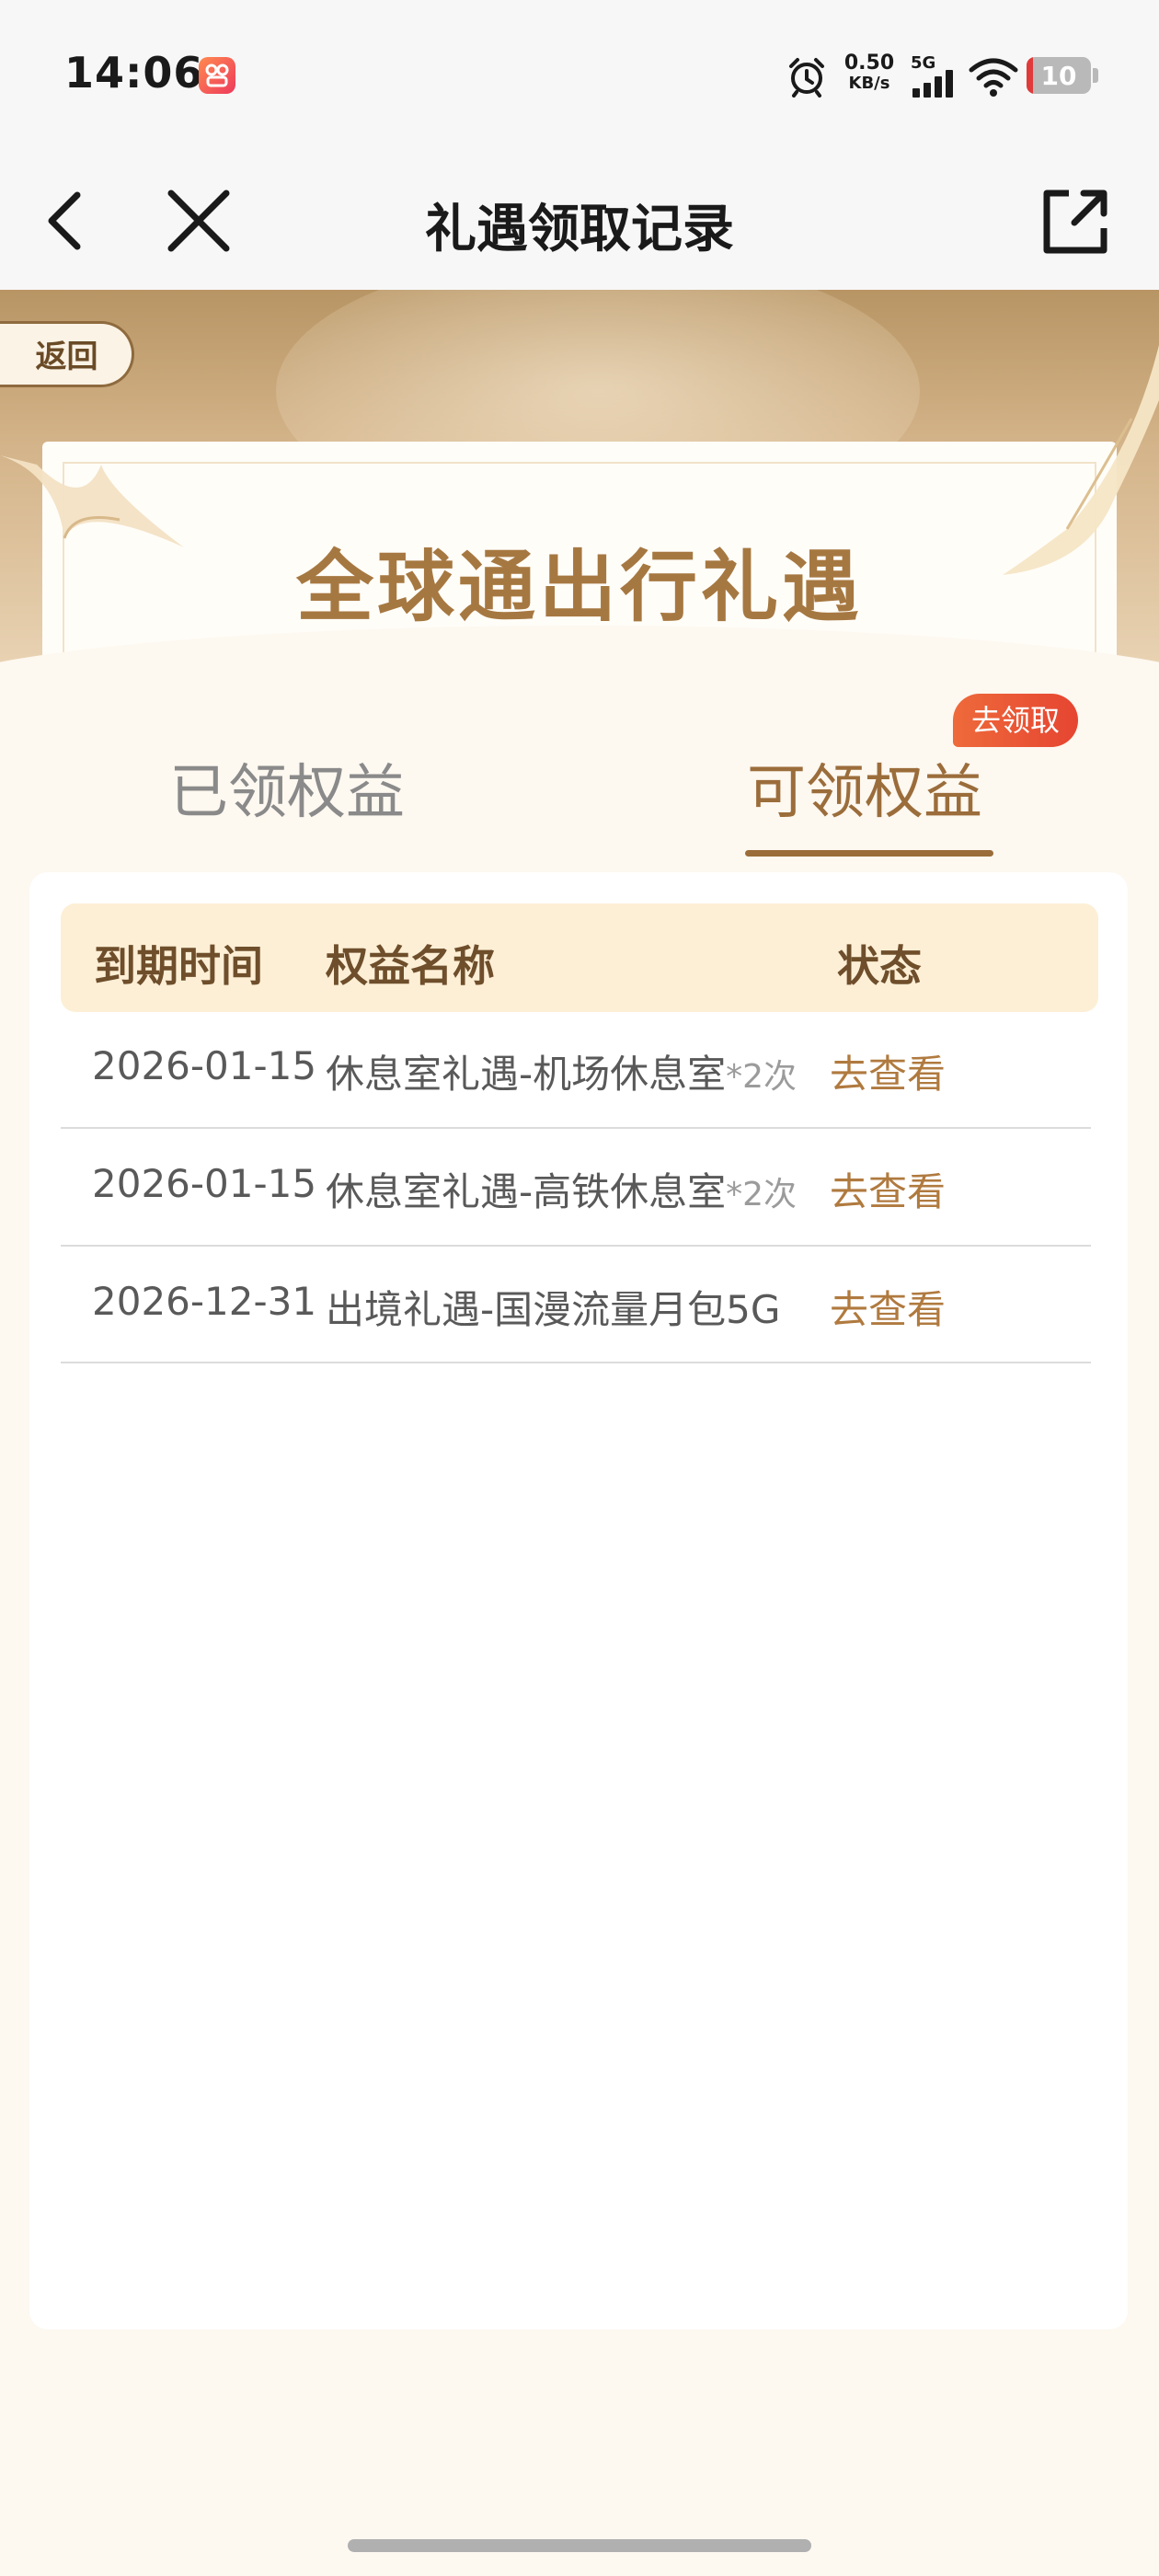 Image resolution: width=1159 pixels, height=2576 pixels. I want to click on alarm-icon, so click(806, 78).